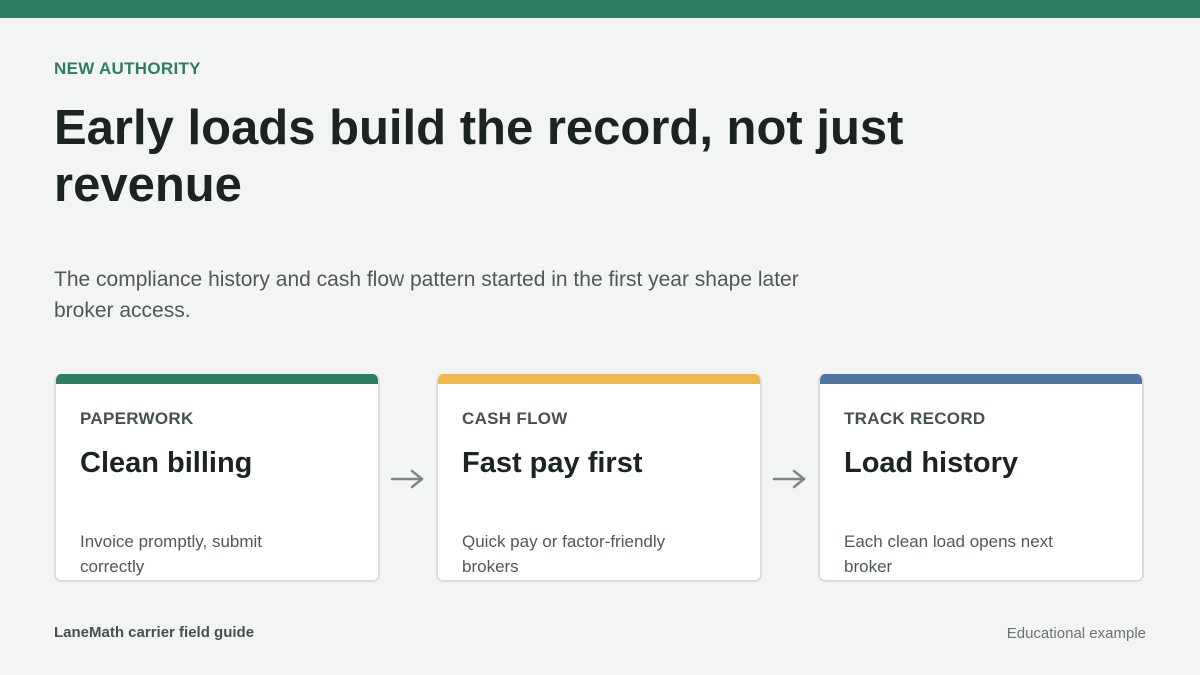  What do you see at coordinates (1076, 633) in the screenshot?
I see `footer-note: Educational example` at bounding box center [1076, 633].